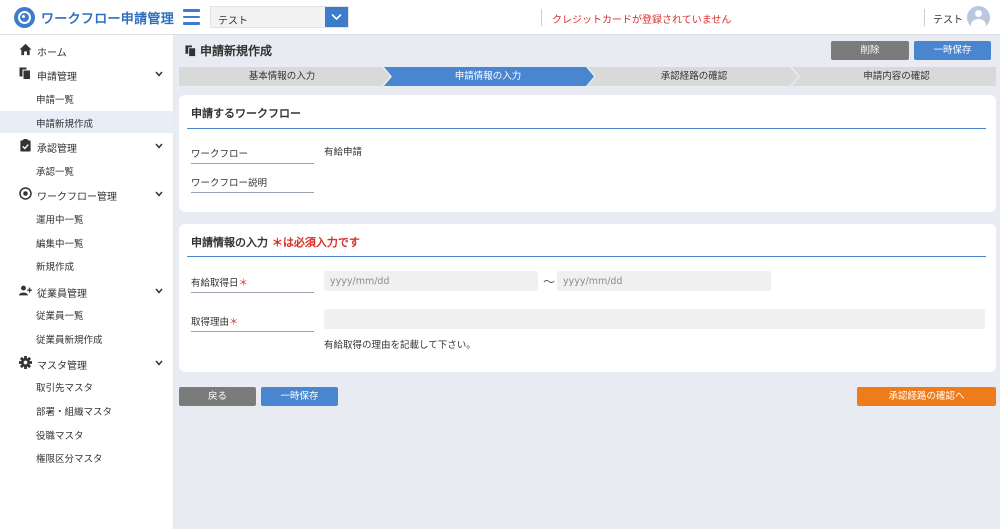  Describe the element at coordinates (55, 267) in the screenshot. I see `sidebar-item-label: 新規作成` at that location.